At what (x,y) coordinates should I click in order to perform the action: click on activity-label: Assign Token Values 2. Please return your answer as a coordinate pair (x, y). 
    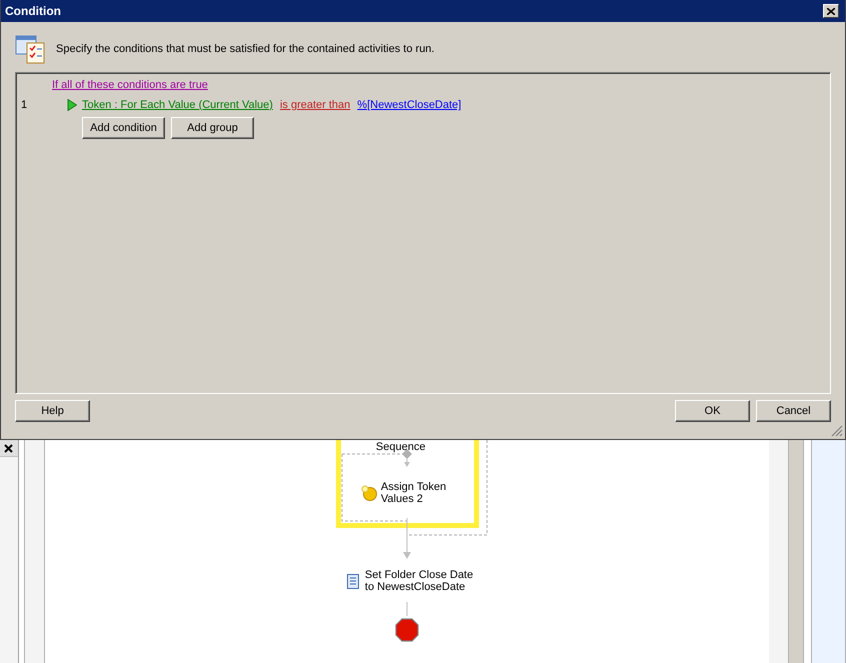
    Looking at the image, I should click on (420, 493).